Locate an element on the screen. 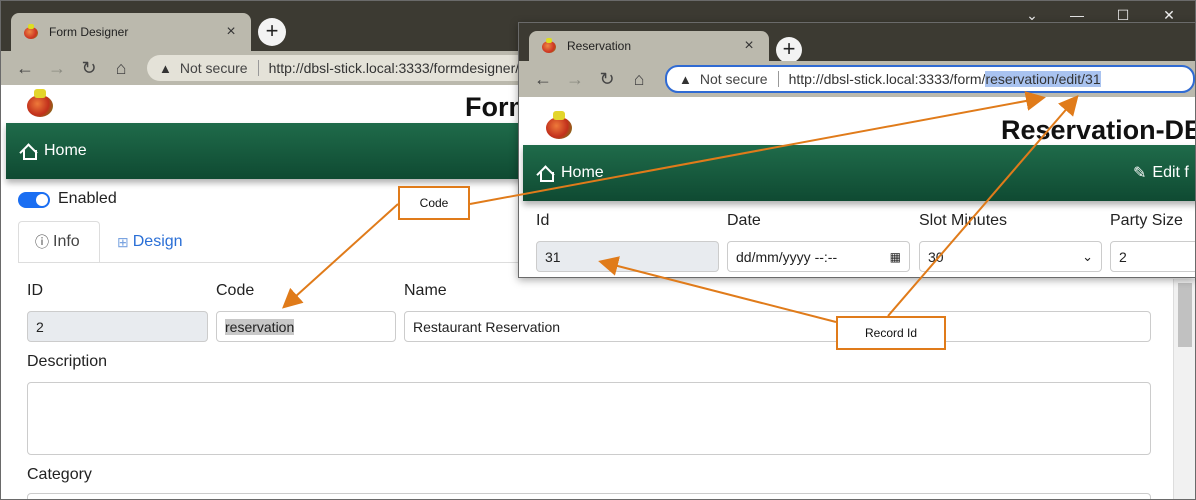 The height and width of the screenshot is (500, 1196). code-callout: Code is located at coordinates (434, 203).